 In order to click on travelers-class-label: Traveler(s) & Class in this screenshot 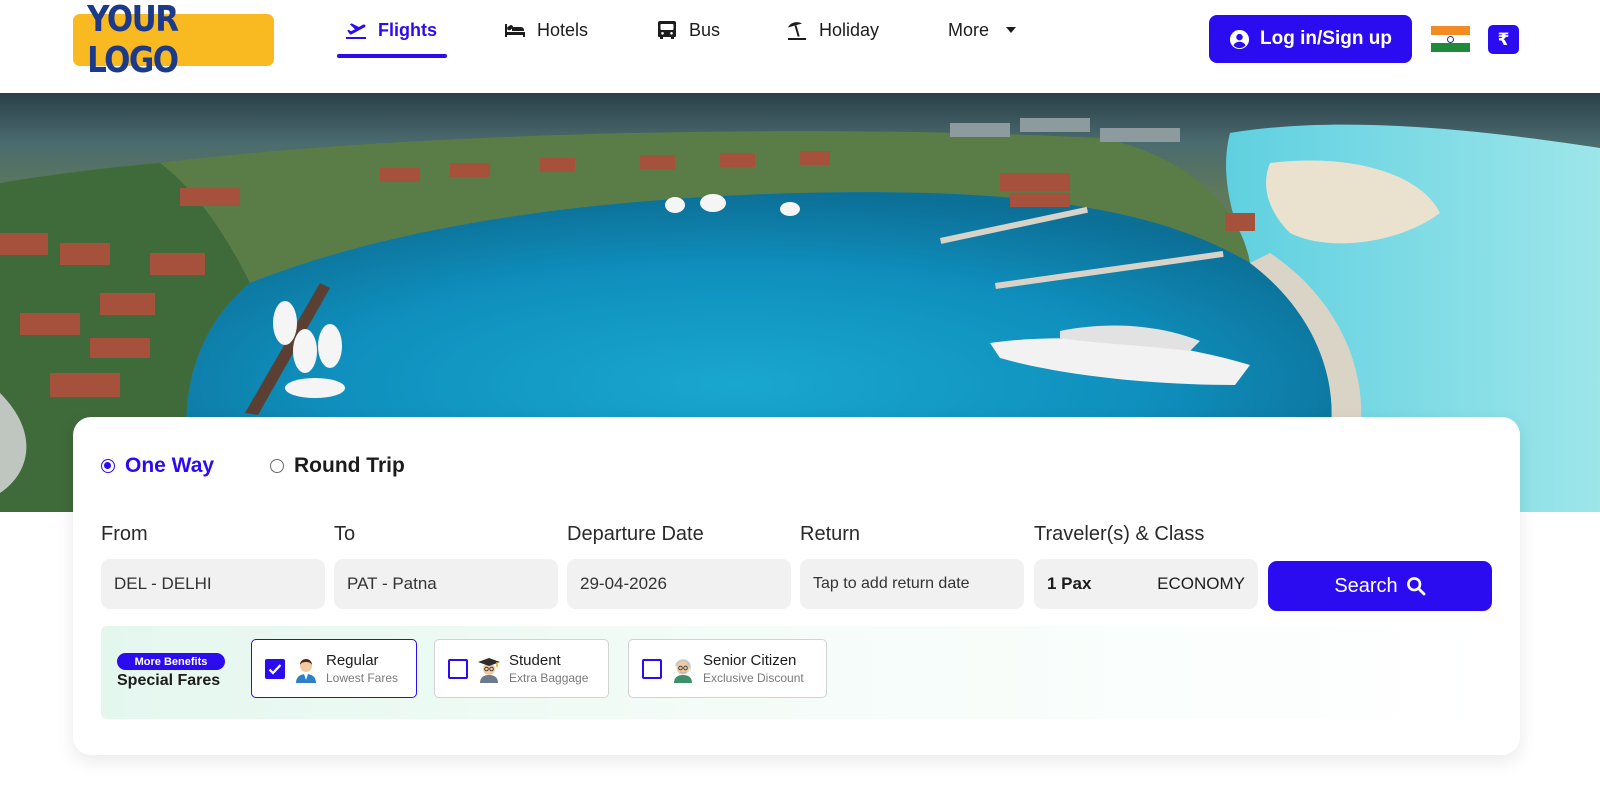, I will do `click(1119, 534)`.